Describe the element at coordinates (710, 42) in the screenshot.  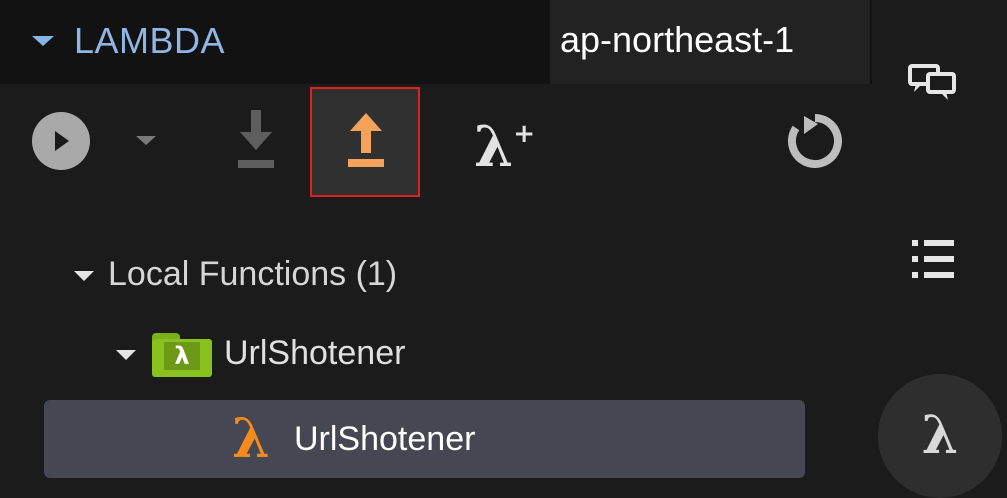
I see `region-label: ap-northeast-1` at that location.